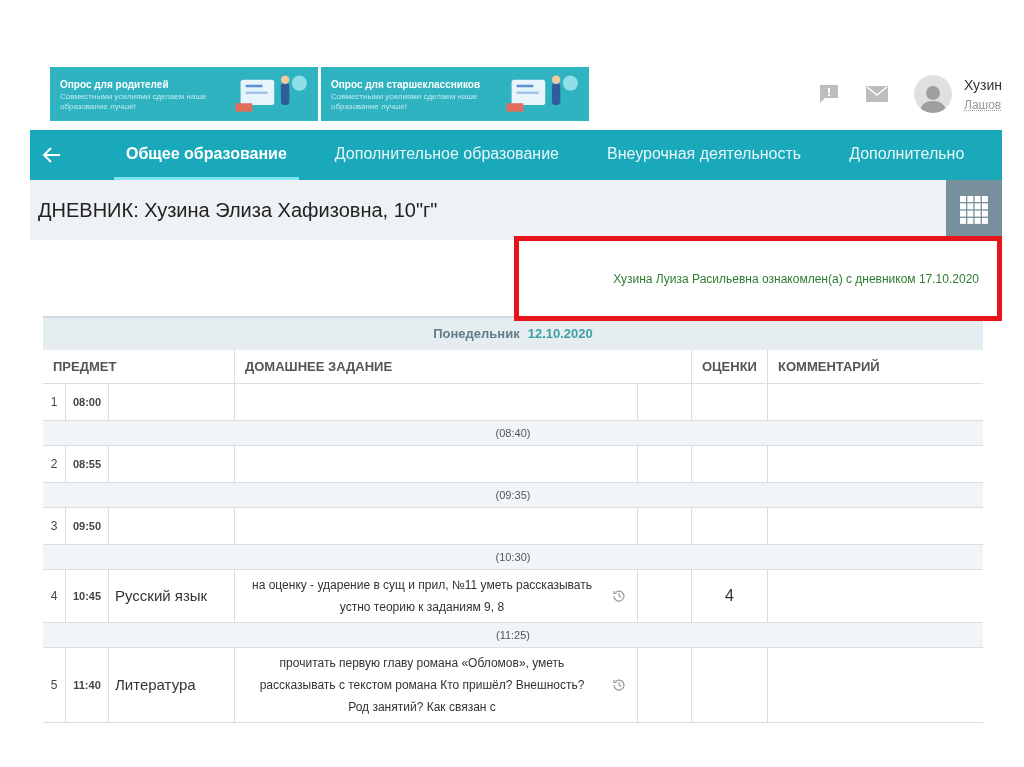 Image resolution: width=1024 pixels, height=767 pixels. Describe the element at coordinates (86, 526) in the screenshot. I see `lesson-time: 09:50` at that location.